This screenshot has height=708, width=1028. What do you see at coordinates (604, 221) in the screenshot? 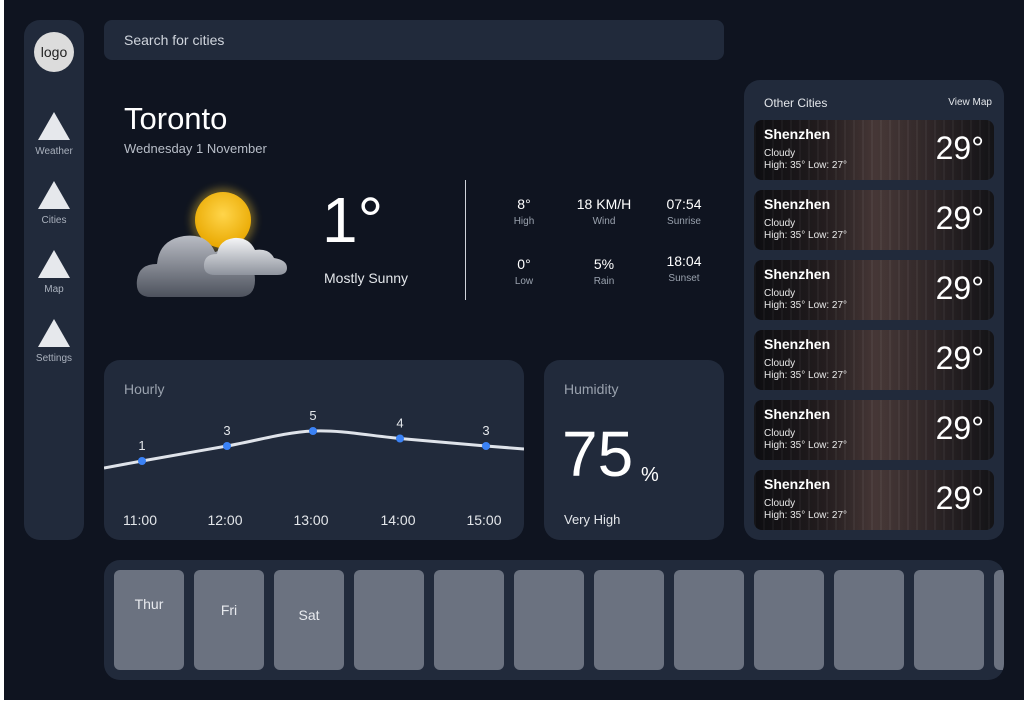
I see `stat-label: Wind` at bounding box center [604, 221].